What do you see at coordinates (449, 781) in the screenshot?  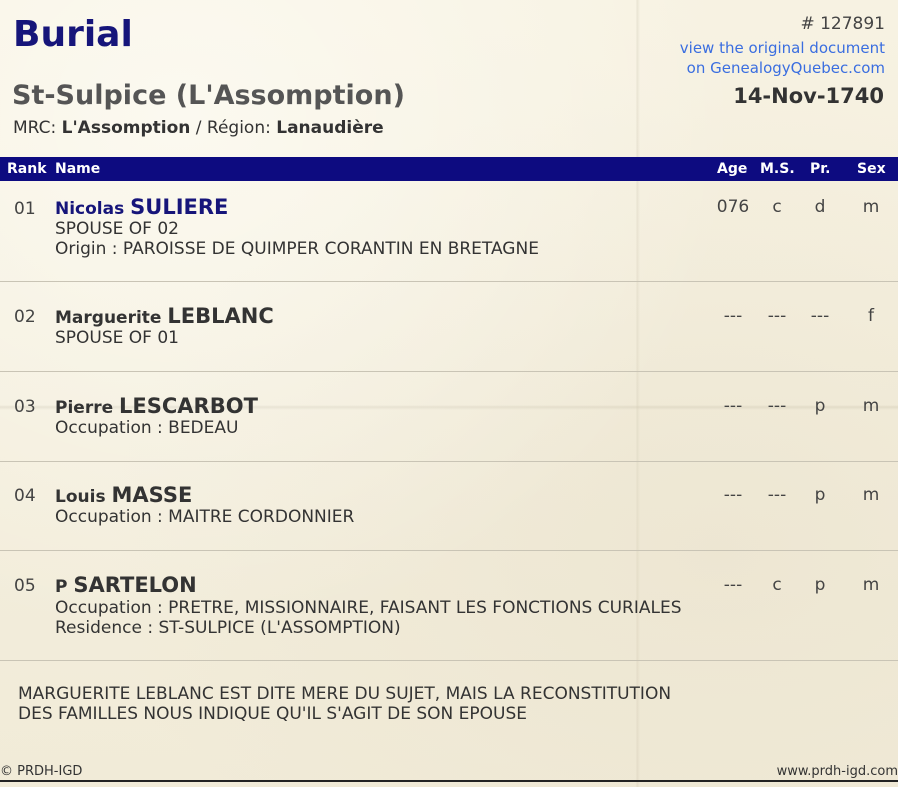 I see `footer-divider` at bounding box center [449, 781].